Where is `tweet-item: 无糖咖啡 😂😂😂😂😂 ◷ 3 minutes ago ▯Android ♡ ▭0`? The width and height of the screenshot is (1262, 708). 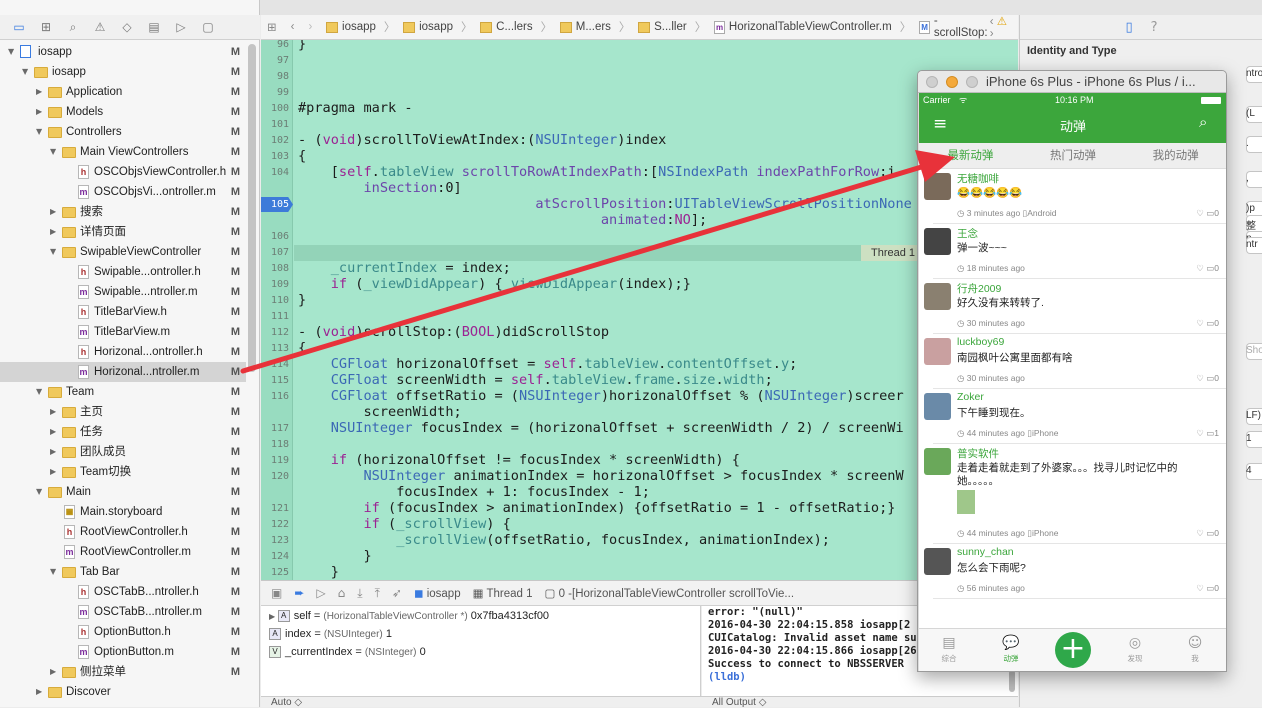 tweet-item: 无糖咖啡 😂😂😂😂😂 ◷ 3 minutes ago ▯Android ♡ ▭0 is located at coordinates (1072, 196).